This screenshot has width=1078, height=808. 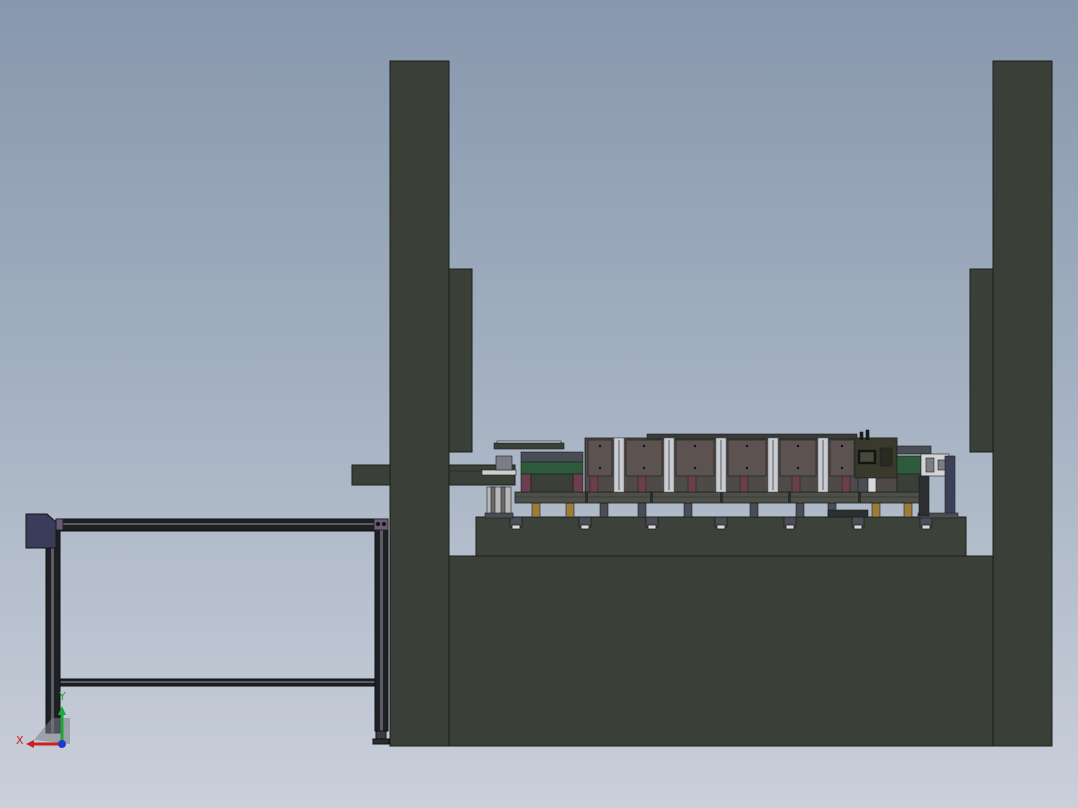 I want to click on right-column-pad, so click(x=981, y=360).